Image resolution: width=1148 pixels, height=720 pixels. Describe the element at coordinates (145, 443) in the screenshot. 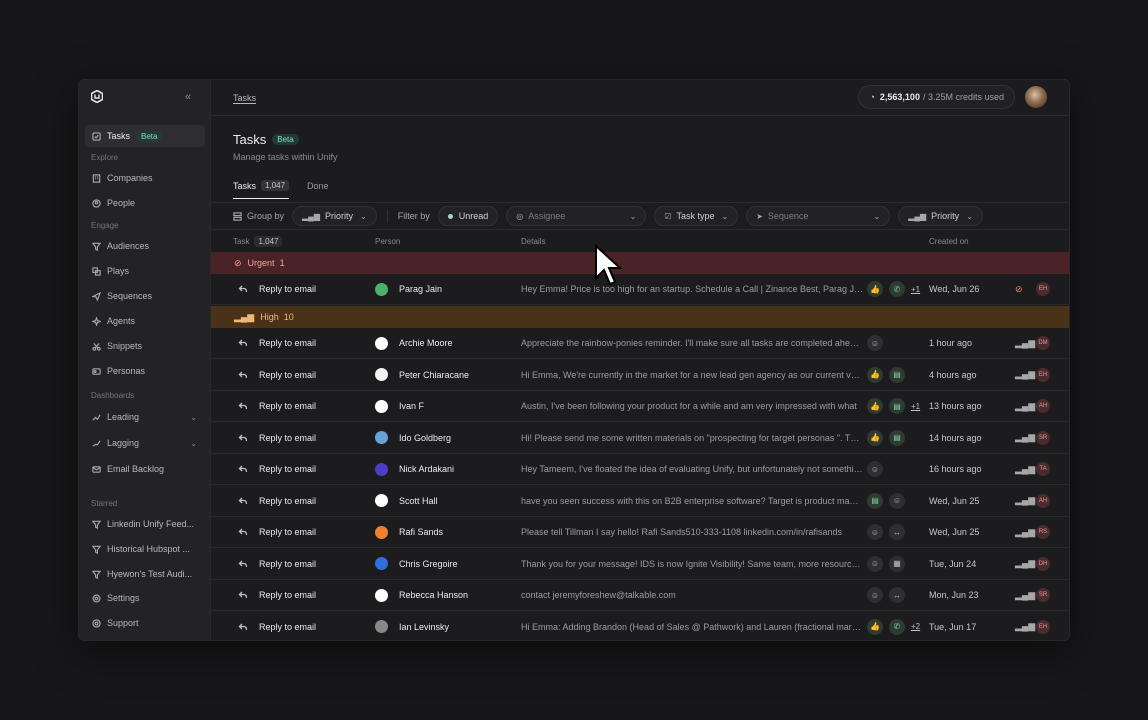

I see `sidebar-item-lagging: Lagging ⌄` at that location.